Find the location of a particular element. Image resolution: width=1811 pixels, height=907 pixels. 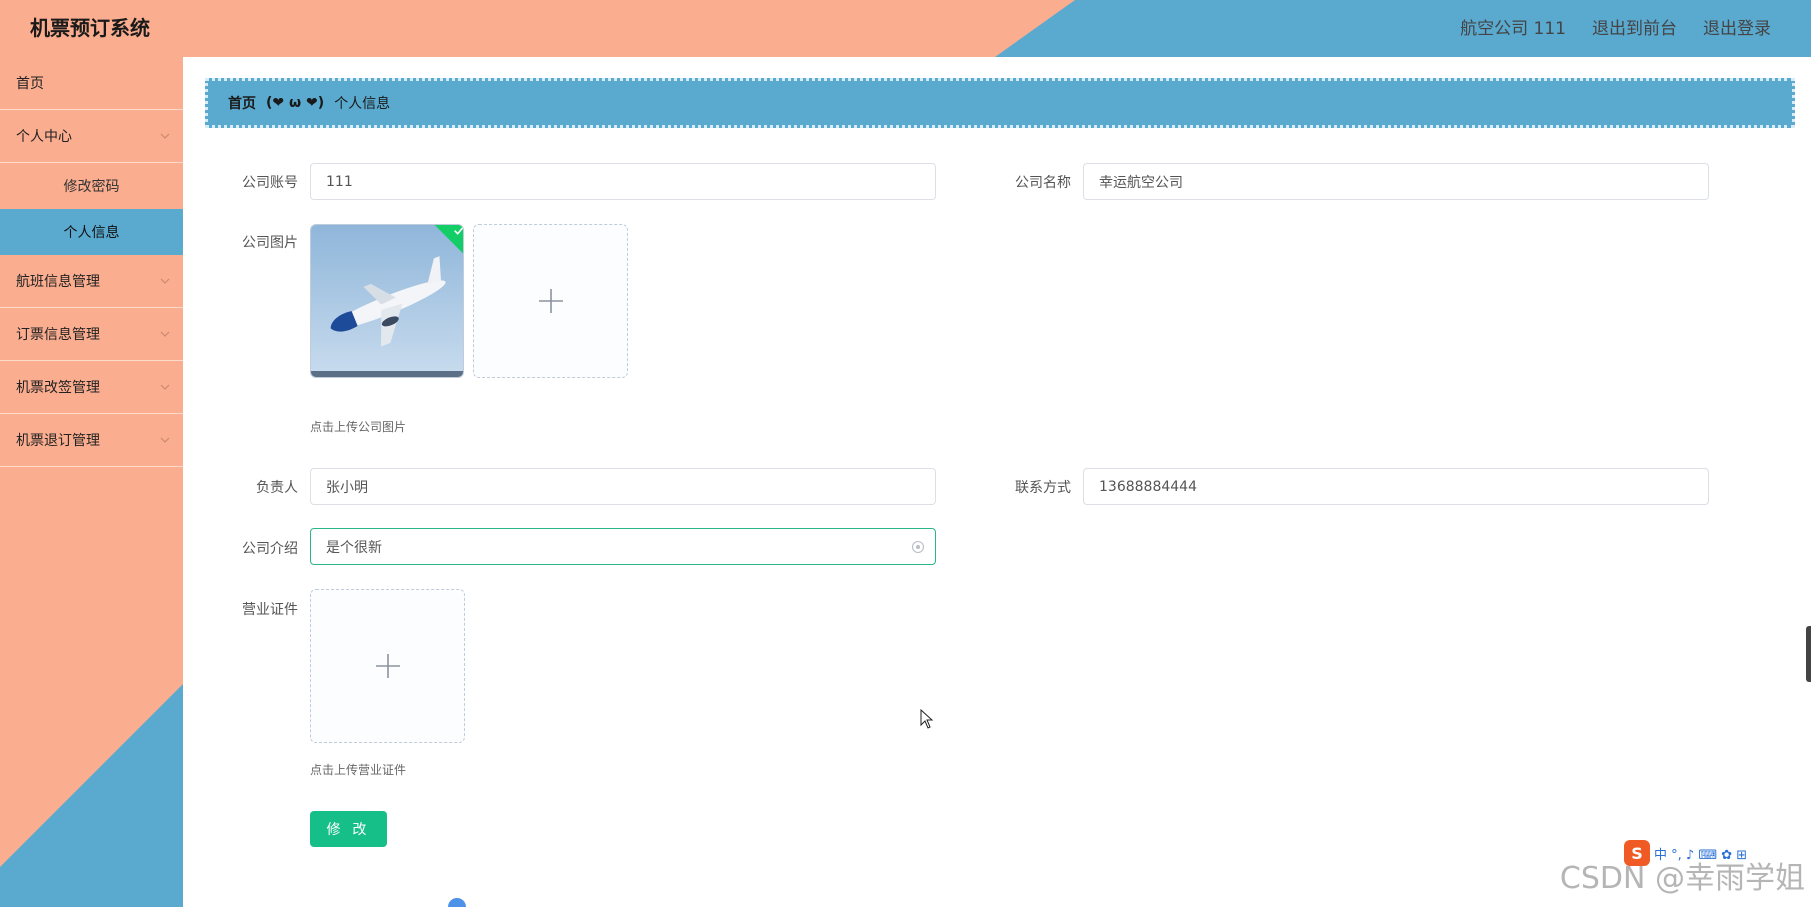

sidebar-subitem-change-password: 修改密码 is located at coordinates (91, 186).